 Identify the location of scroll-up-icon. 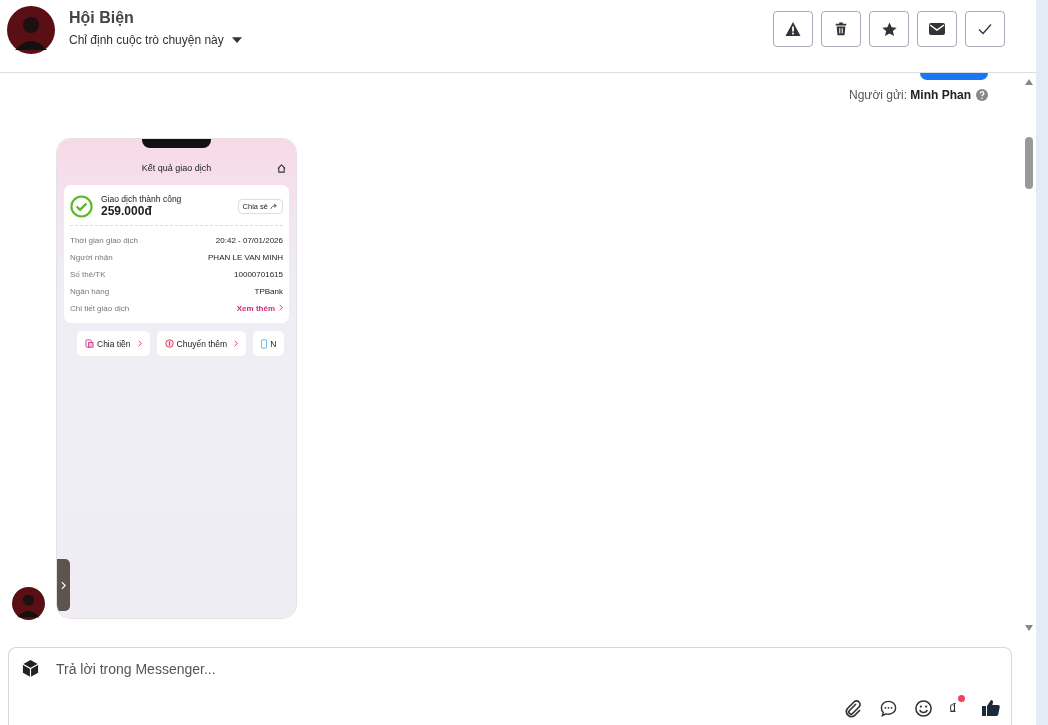
(1029, 82).